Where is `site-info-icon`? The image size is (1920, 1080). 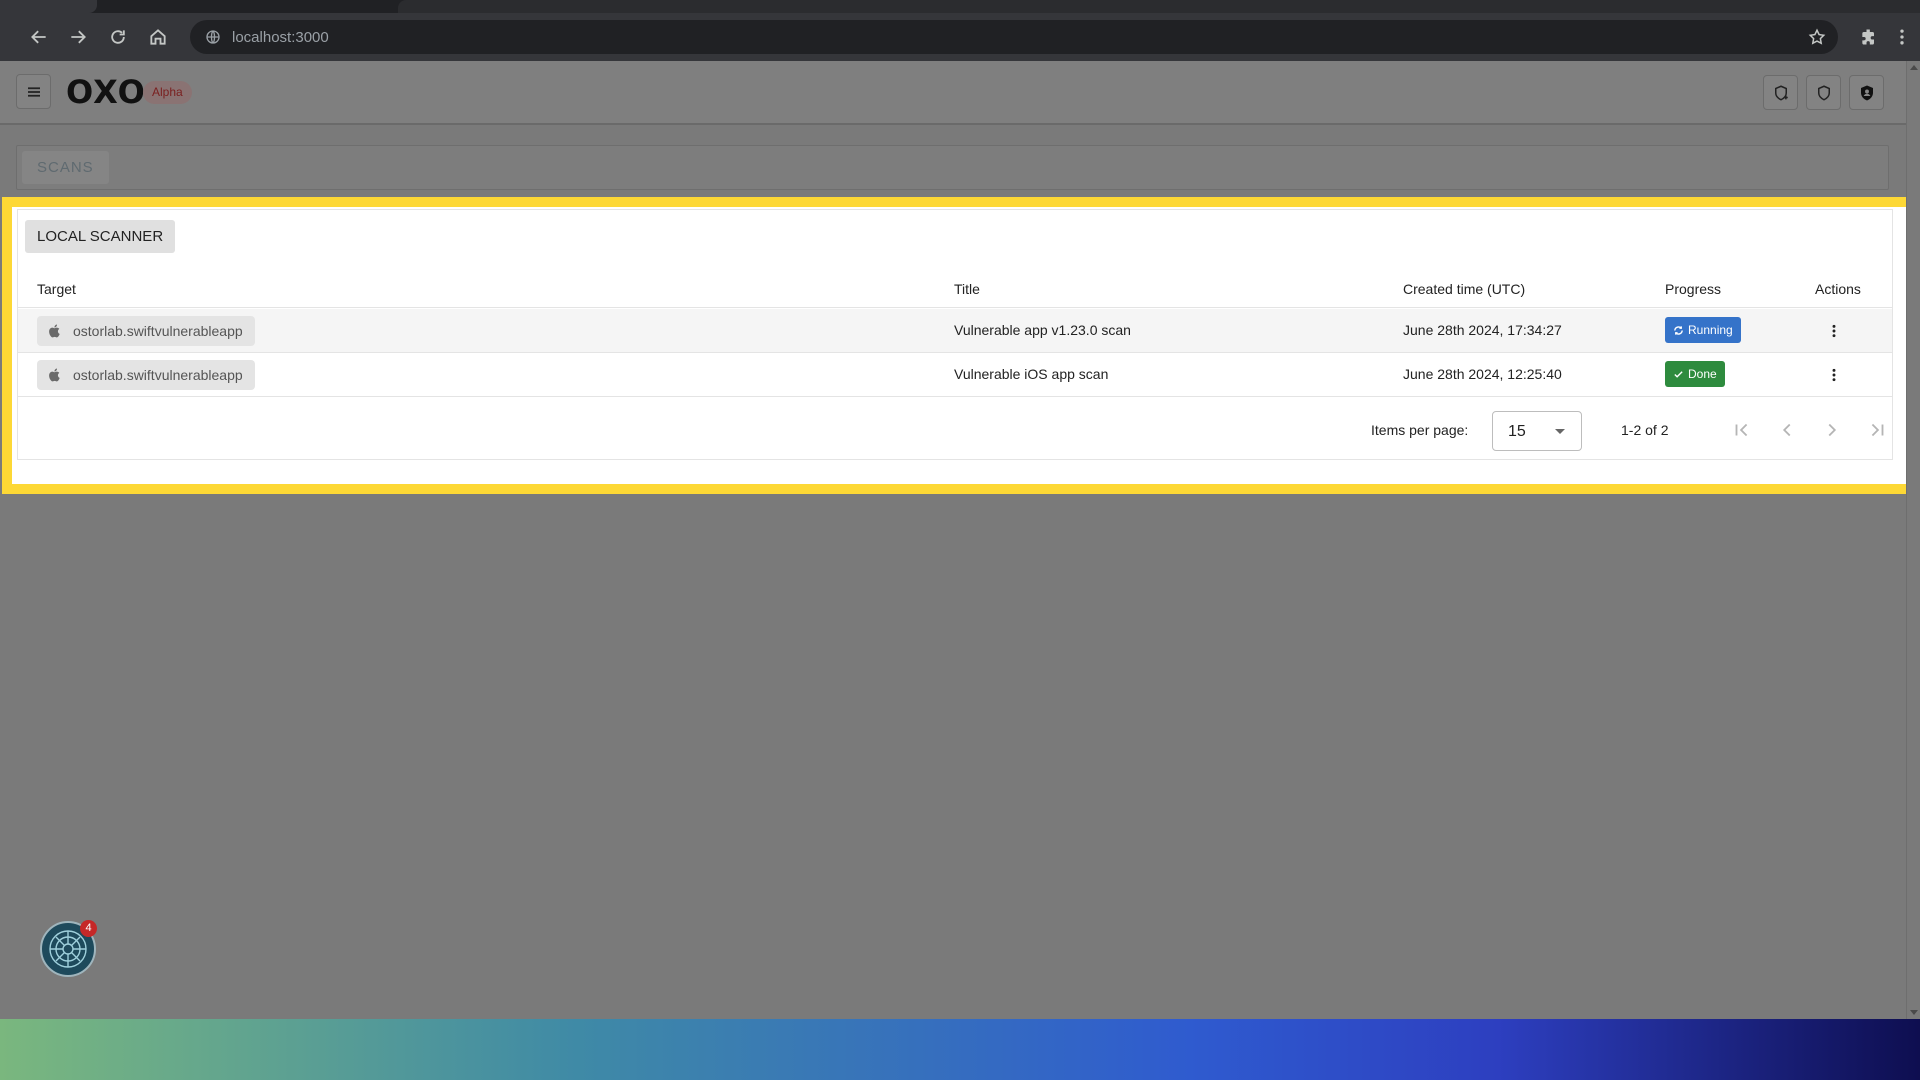
site-info-icon is located at coordinates (213, 37).